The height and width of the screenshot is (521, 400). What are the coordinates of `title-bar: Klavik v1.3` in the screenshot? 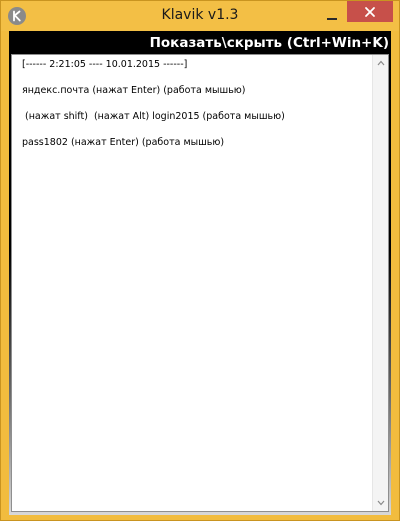 It's located at (200, 16).